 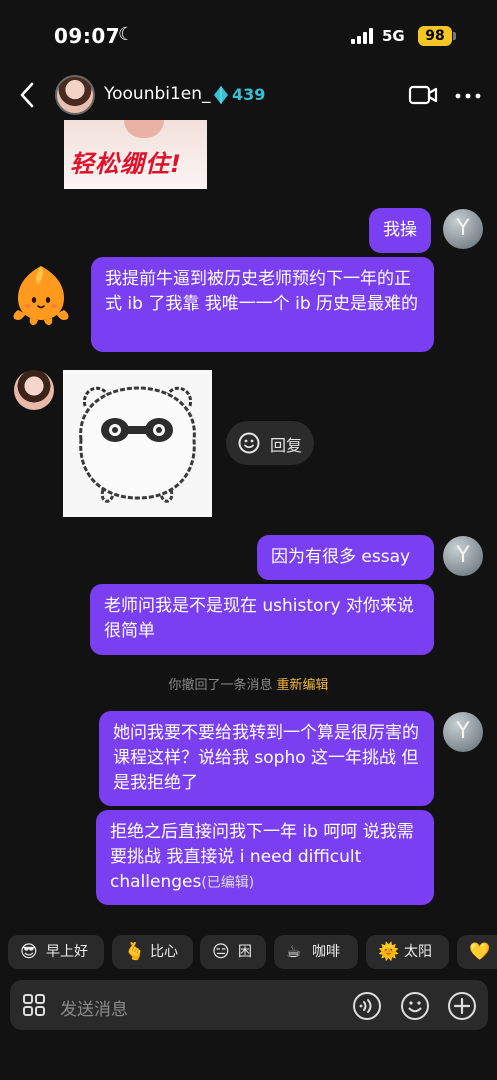 I want to click on reply-button: 回复, so click(x=270, y=443).